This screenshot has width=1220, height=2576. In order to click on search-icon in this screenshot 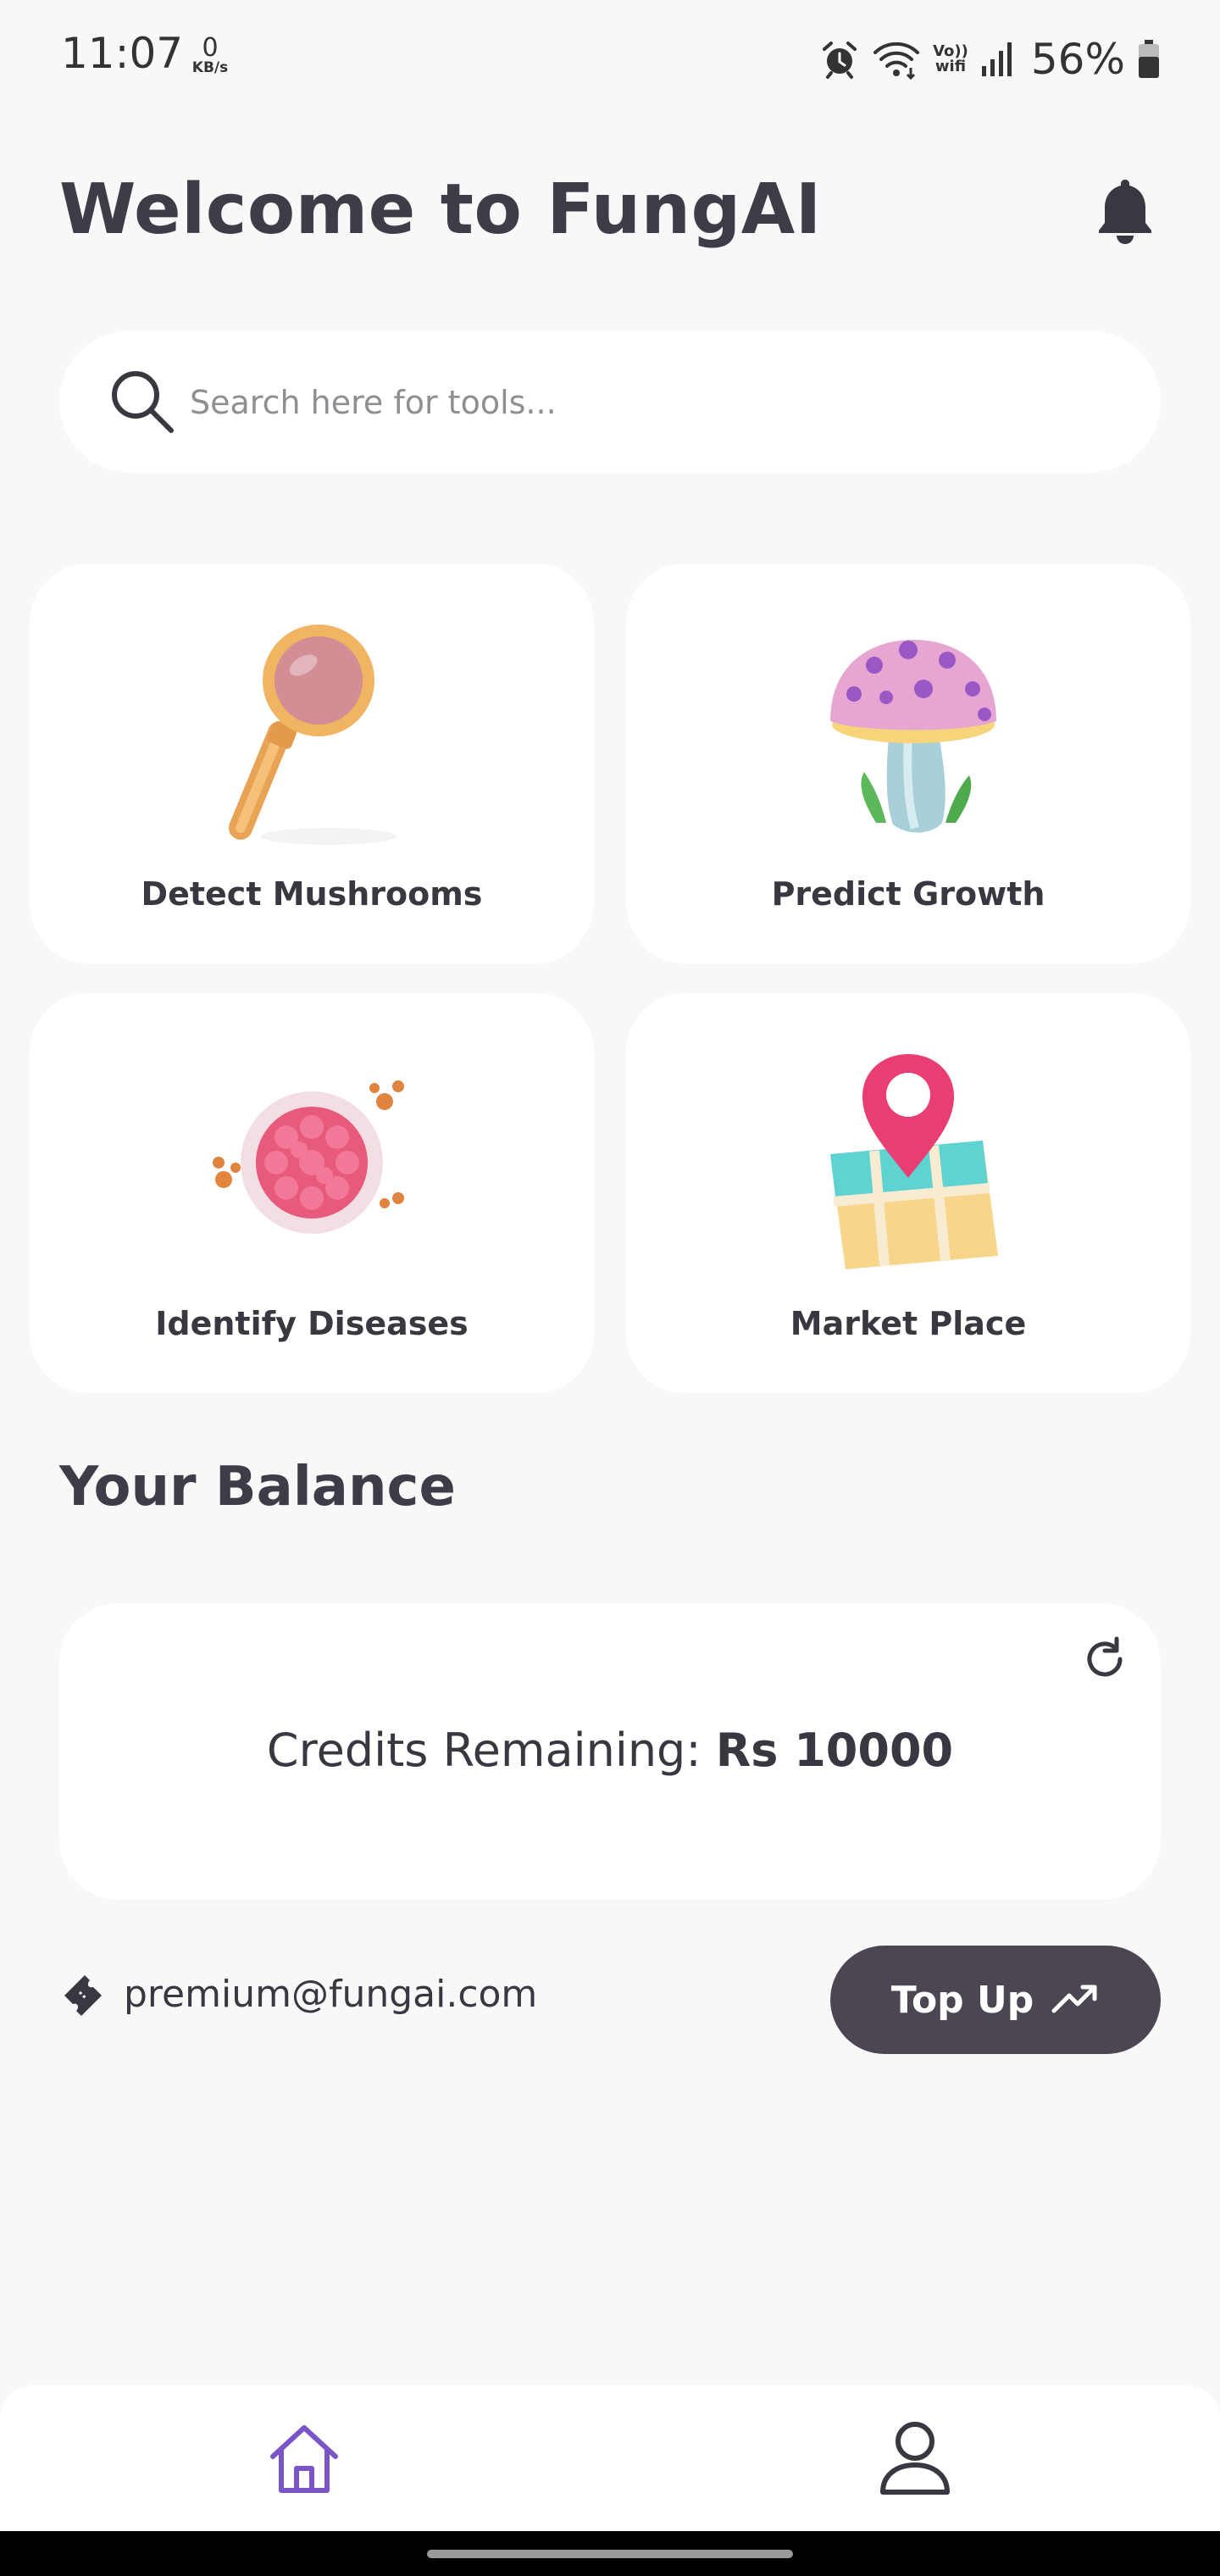, I will do `click(143, 402)`.